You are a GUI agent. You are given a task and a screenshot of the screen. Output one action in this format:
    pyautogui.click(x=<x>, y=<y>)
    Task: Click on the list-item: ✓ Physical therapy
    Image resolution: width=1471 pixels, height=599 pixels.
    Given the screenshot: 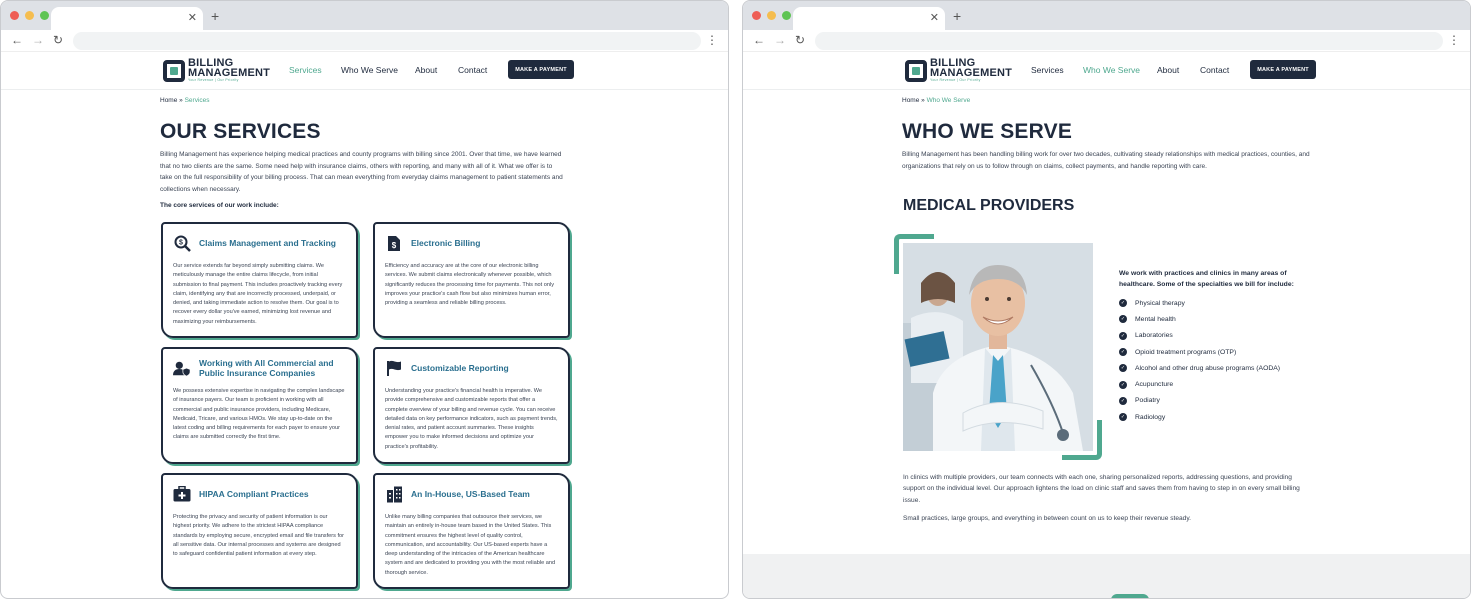 What is the action you would take?
    pyautogui.click(x=1199, y=303)
    